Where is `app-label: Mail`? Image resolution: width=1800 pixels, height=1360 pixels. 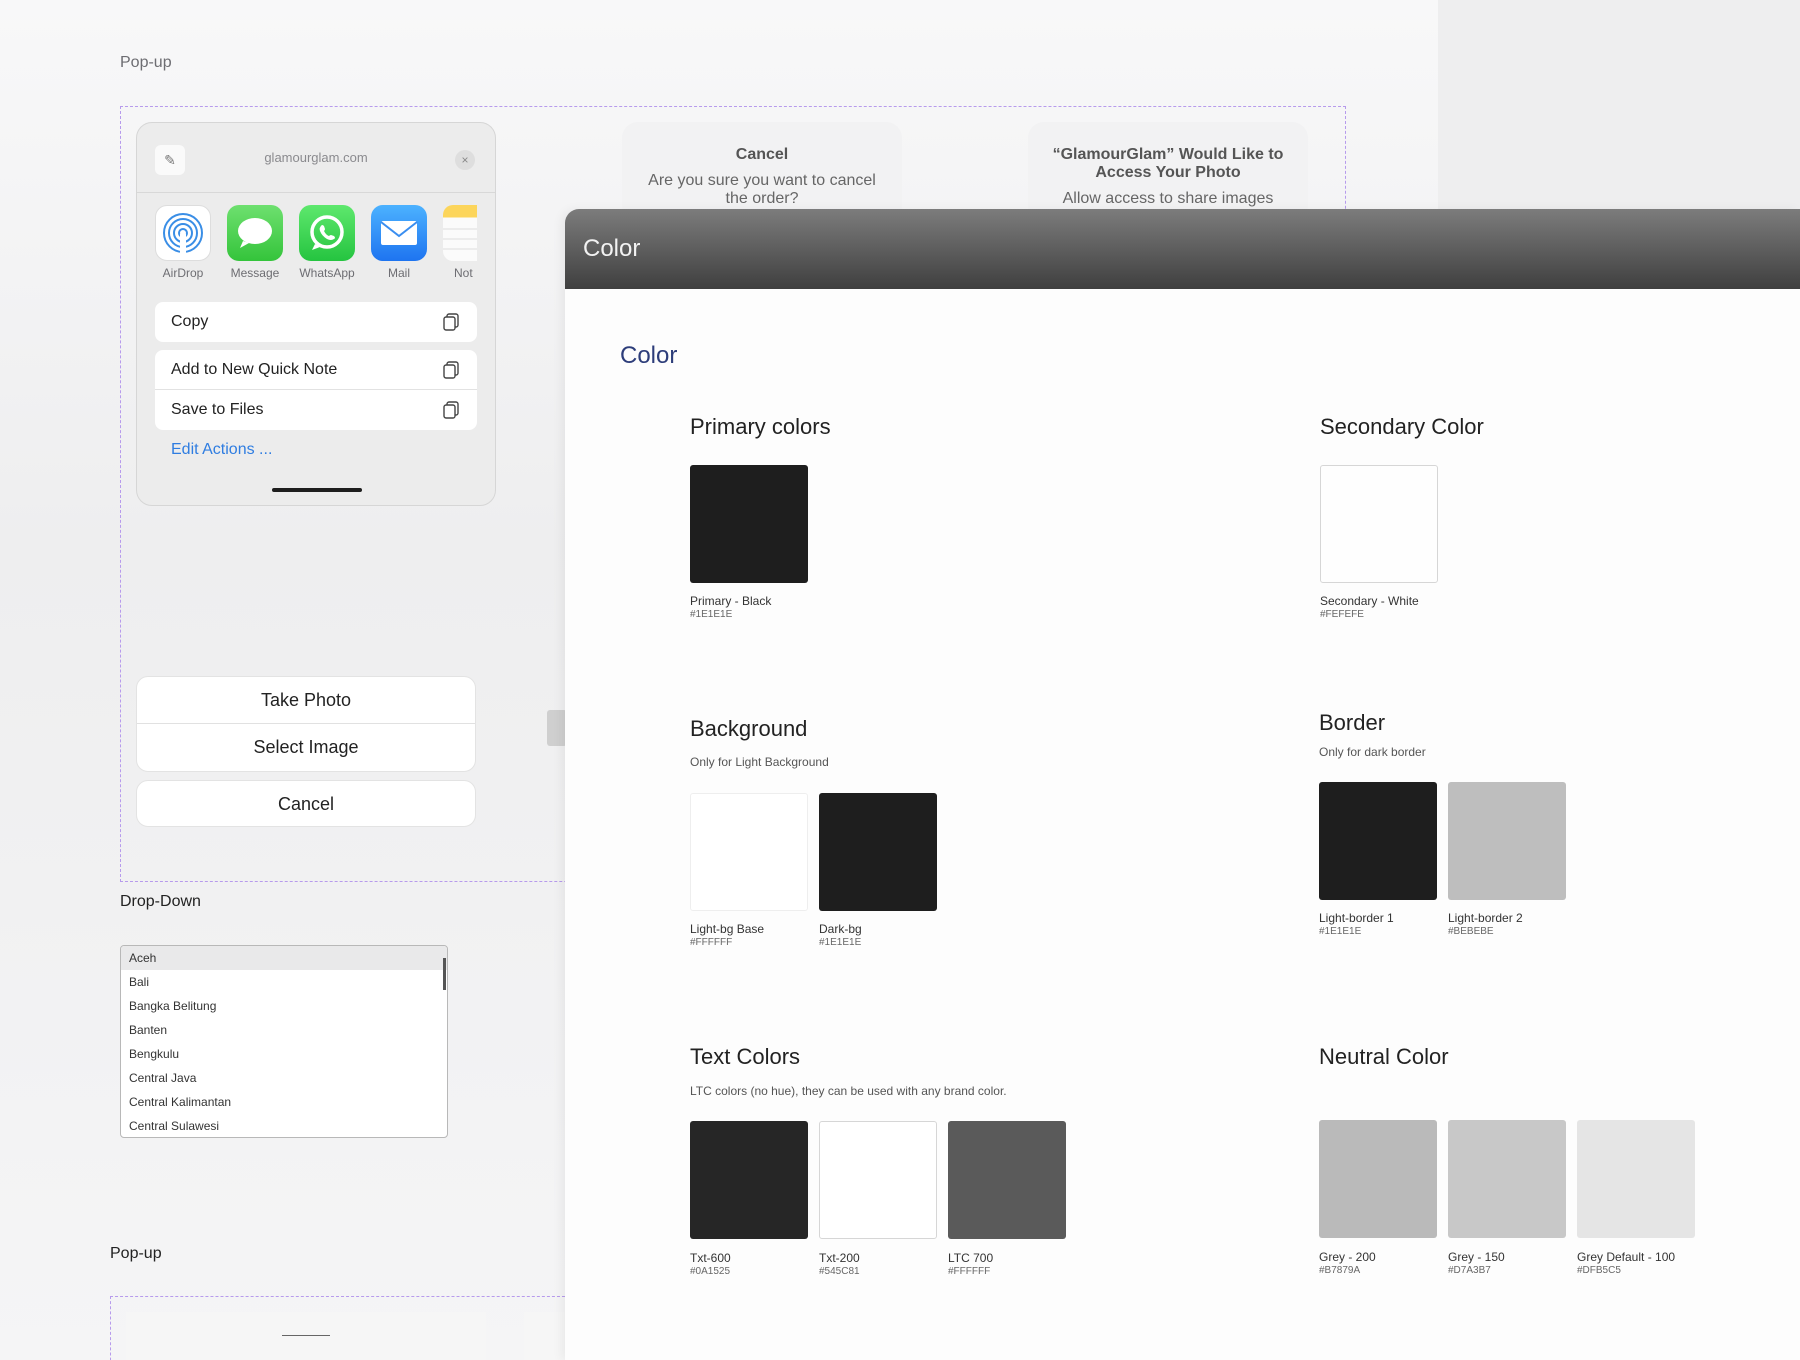
app-label: Mail is located at coordinates (398, 273).